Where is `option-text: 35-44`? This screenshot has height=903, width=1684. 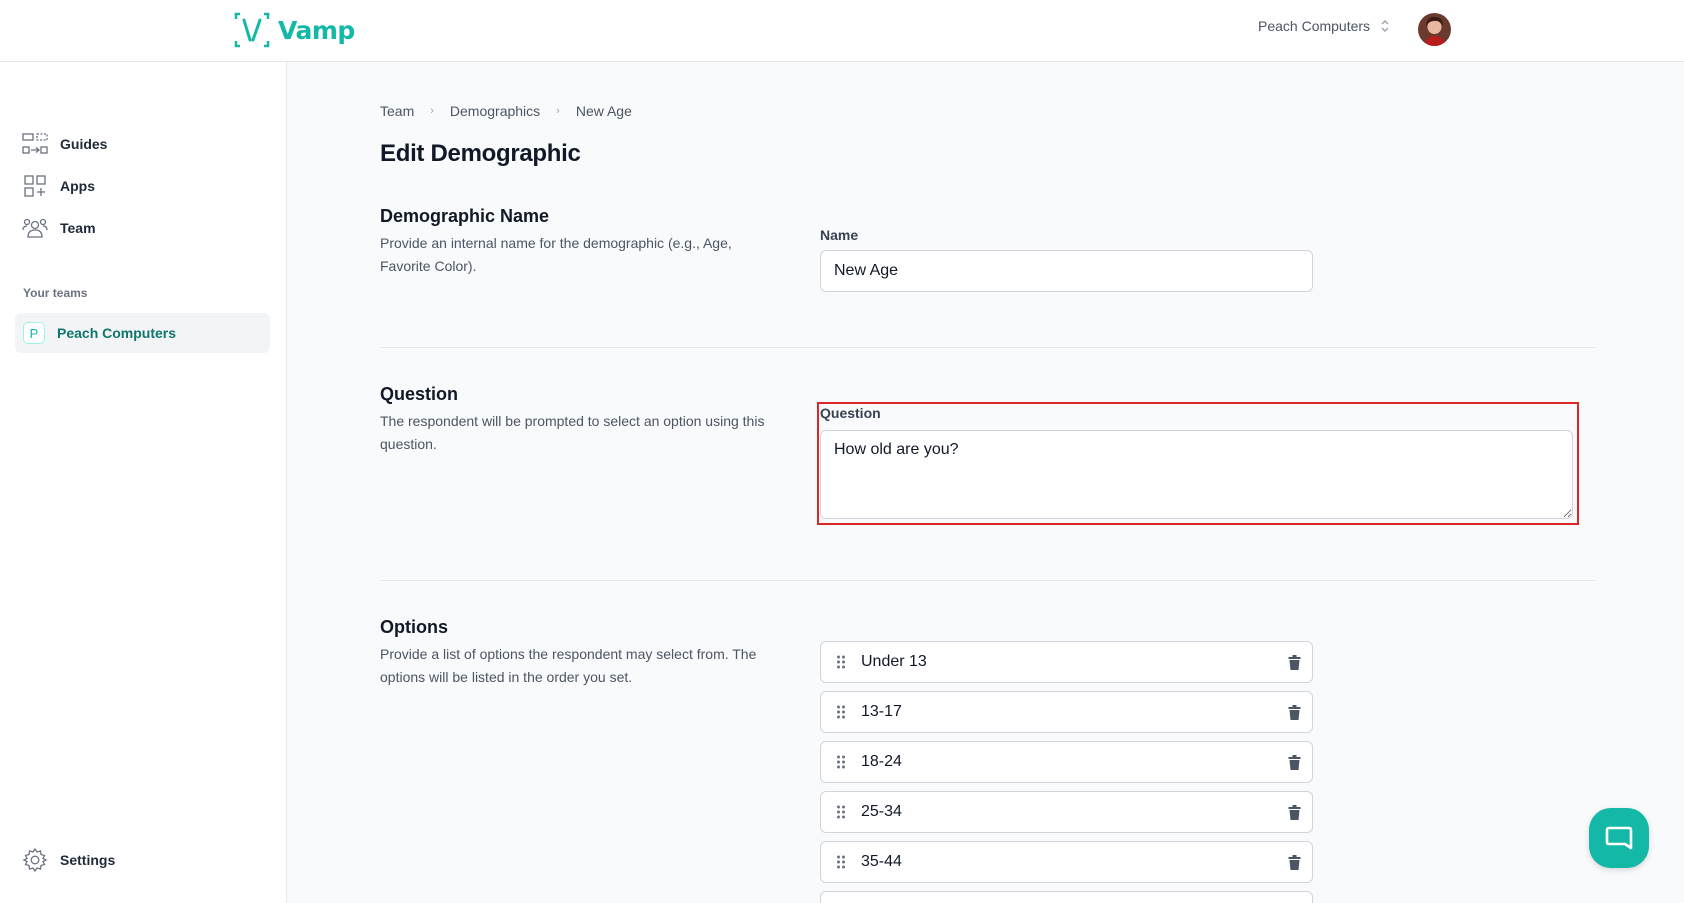
option-text: 35-44 is located at coordinates (1068, 862).